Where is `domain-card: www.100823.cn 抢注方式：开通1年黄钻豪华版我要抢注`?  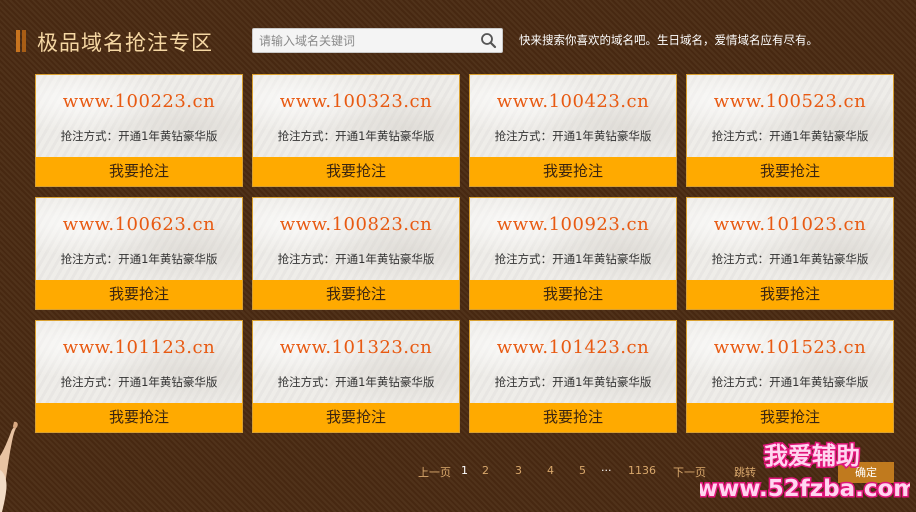 domain-card: www.100823.cn 抢注方式：开通1年黄钻豪华版我要抢注 is located at coordinates (356, 253).